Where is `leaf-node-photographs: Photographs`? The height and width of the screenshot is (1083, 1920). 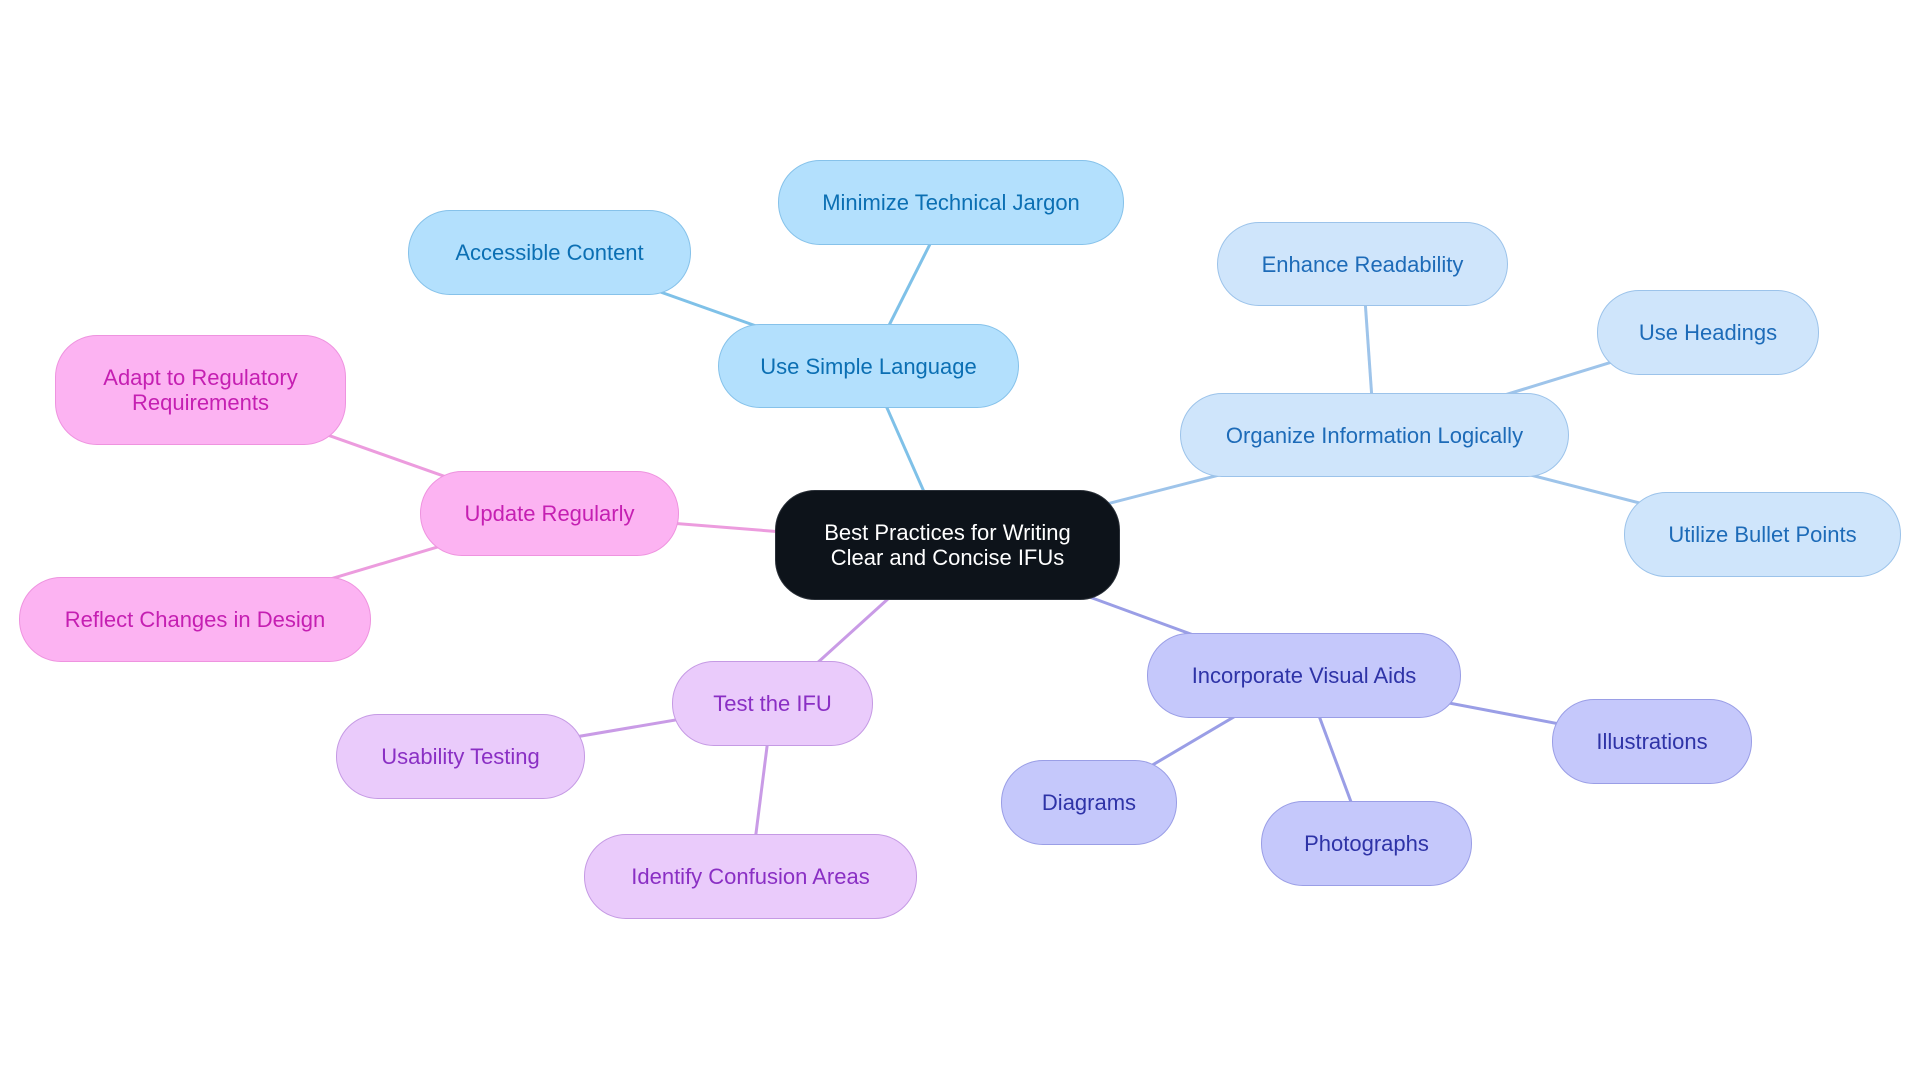
leaf-node-photographs: Photographs is located at coordinates (1366, 843).